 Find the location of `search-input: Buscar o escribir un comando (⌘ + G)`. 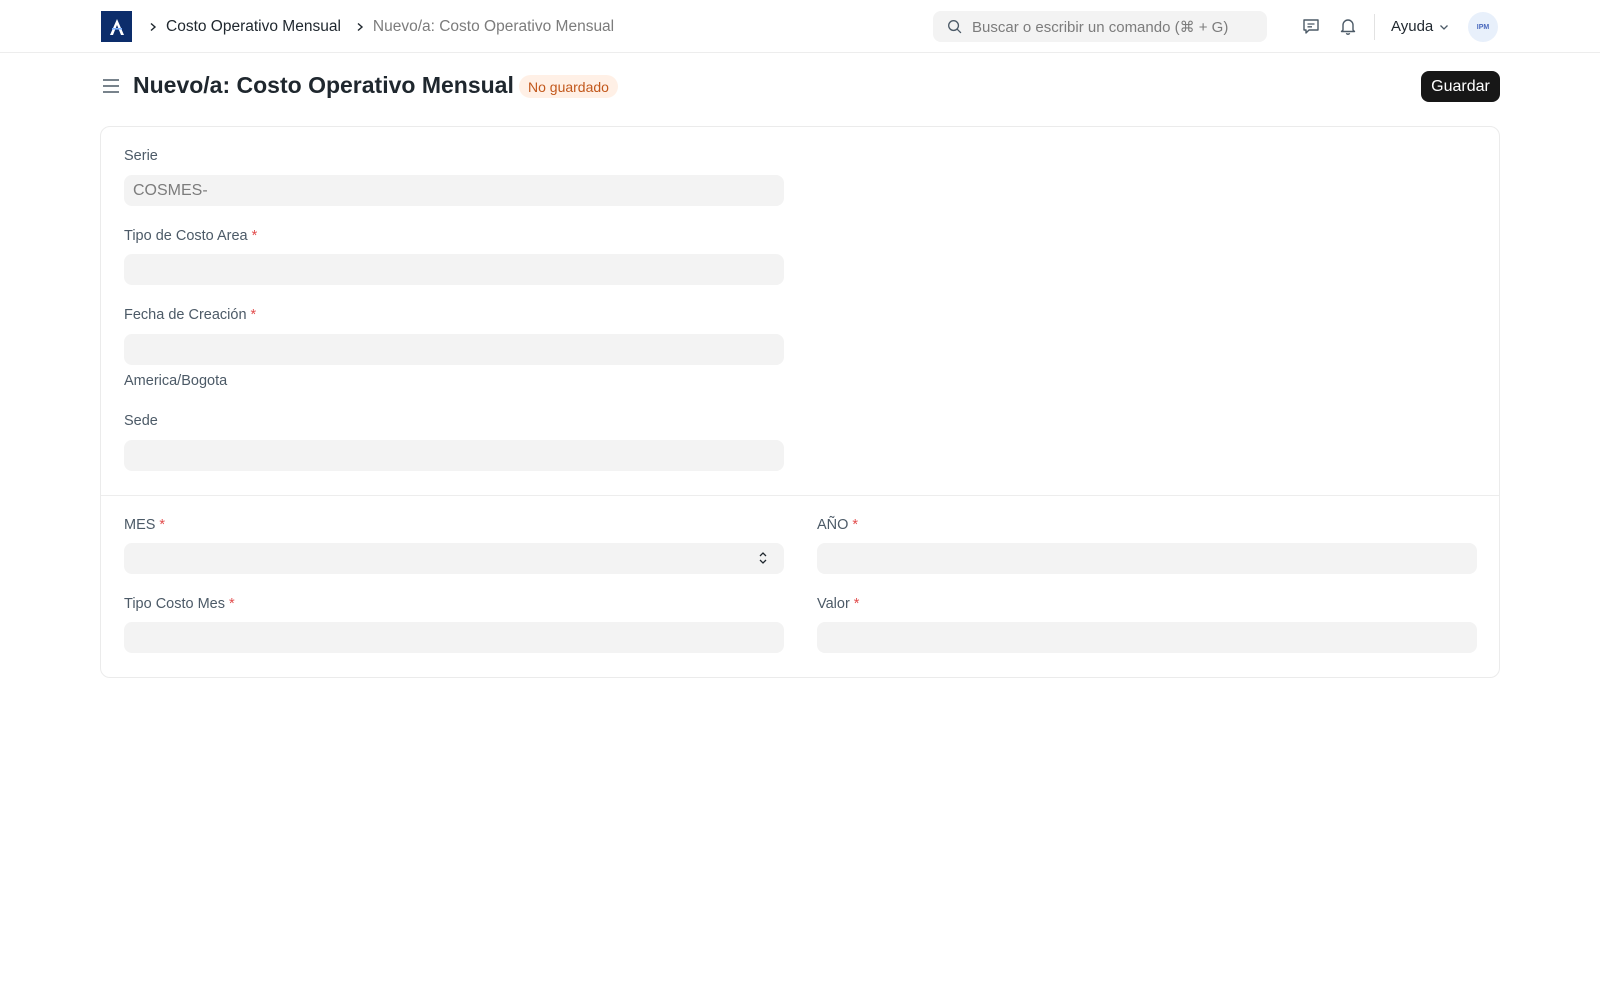

search-input: Buscar o escribir un comando (⌘ + G) is located at coordinates (1100, 26).